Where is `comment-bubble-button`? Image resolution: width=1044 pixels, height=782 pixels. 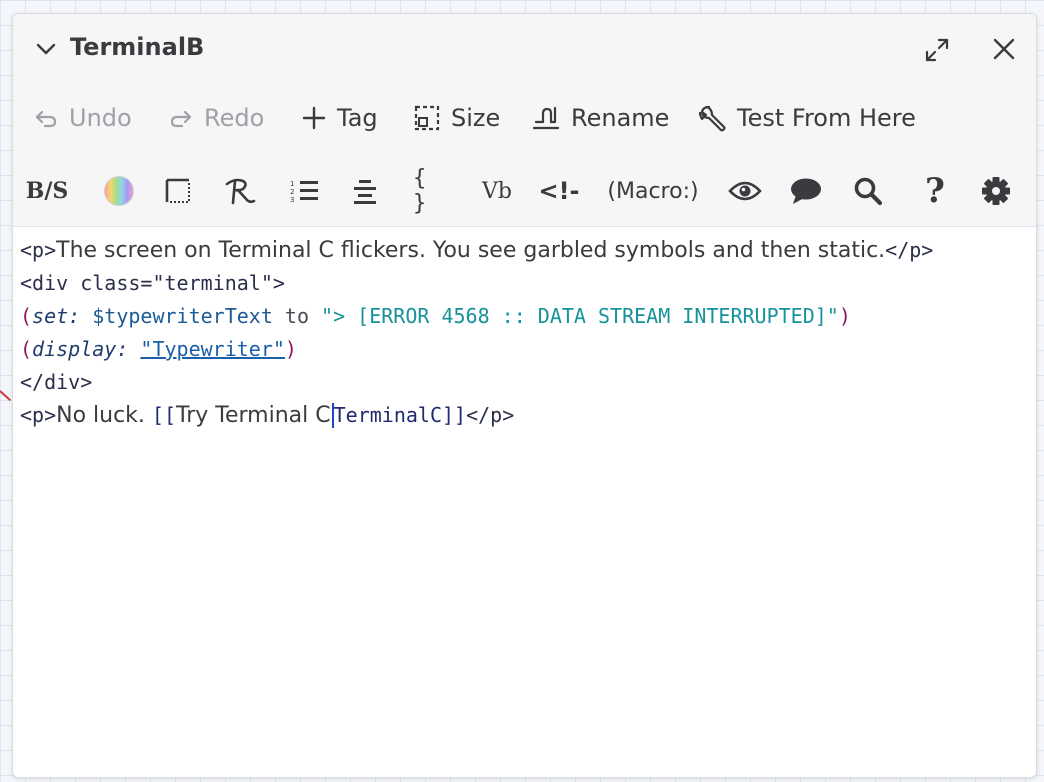 comment-bubble-button is located at coordinates (806, 191).